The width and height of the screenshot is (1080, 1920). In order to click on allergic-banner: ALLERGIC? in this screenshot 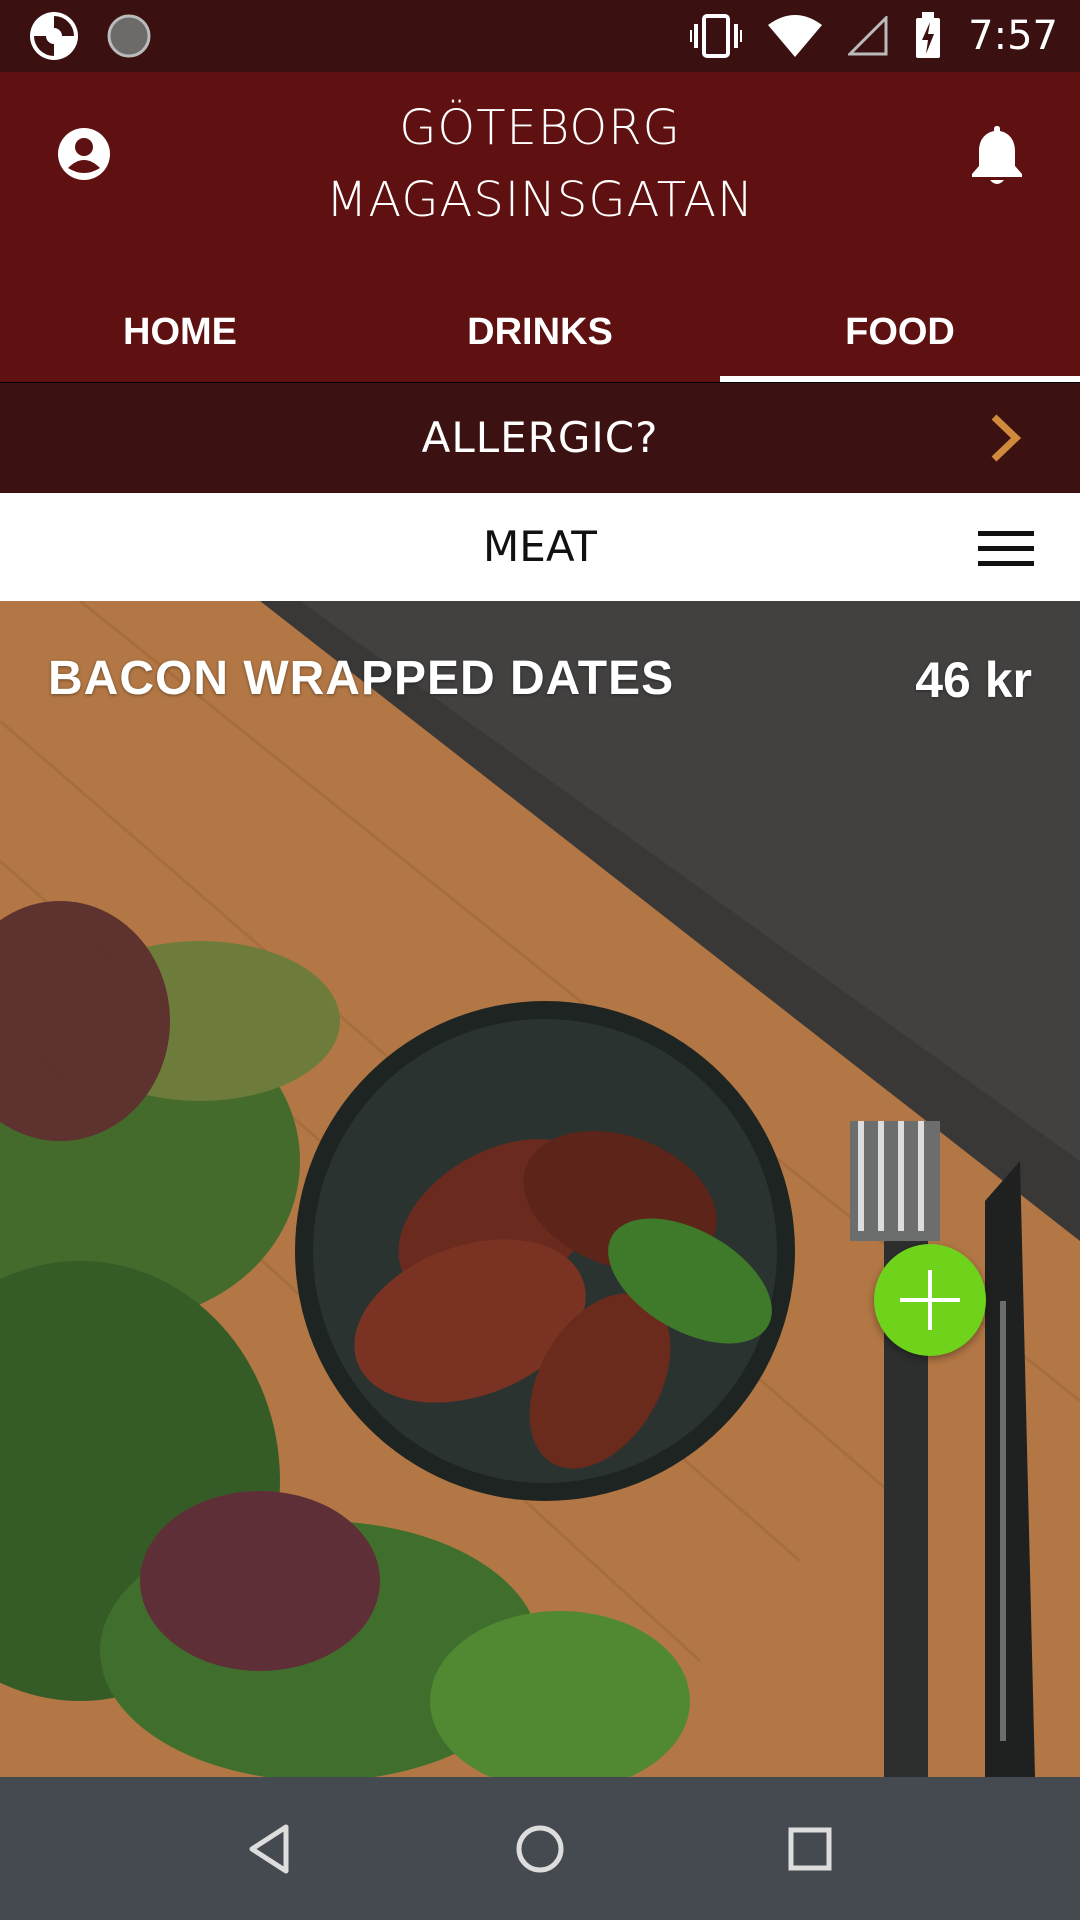, I will do `click(540, 438)`.